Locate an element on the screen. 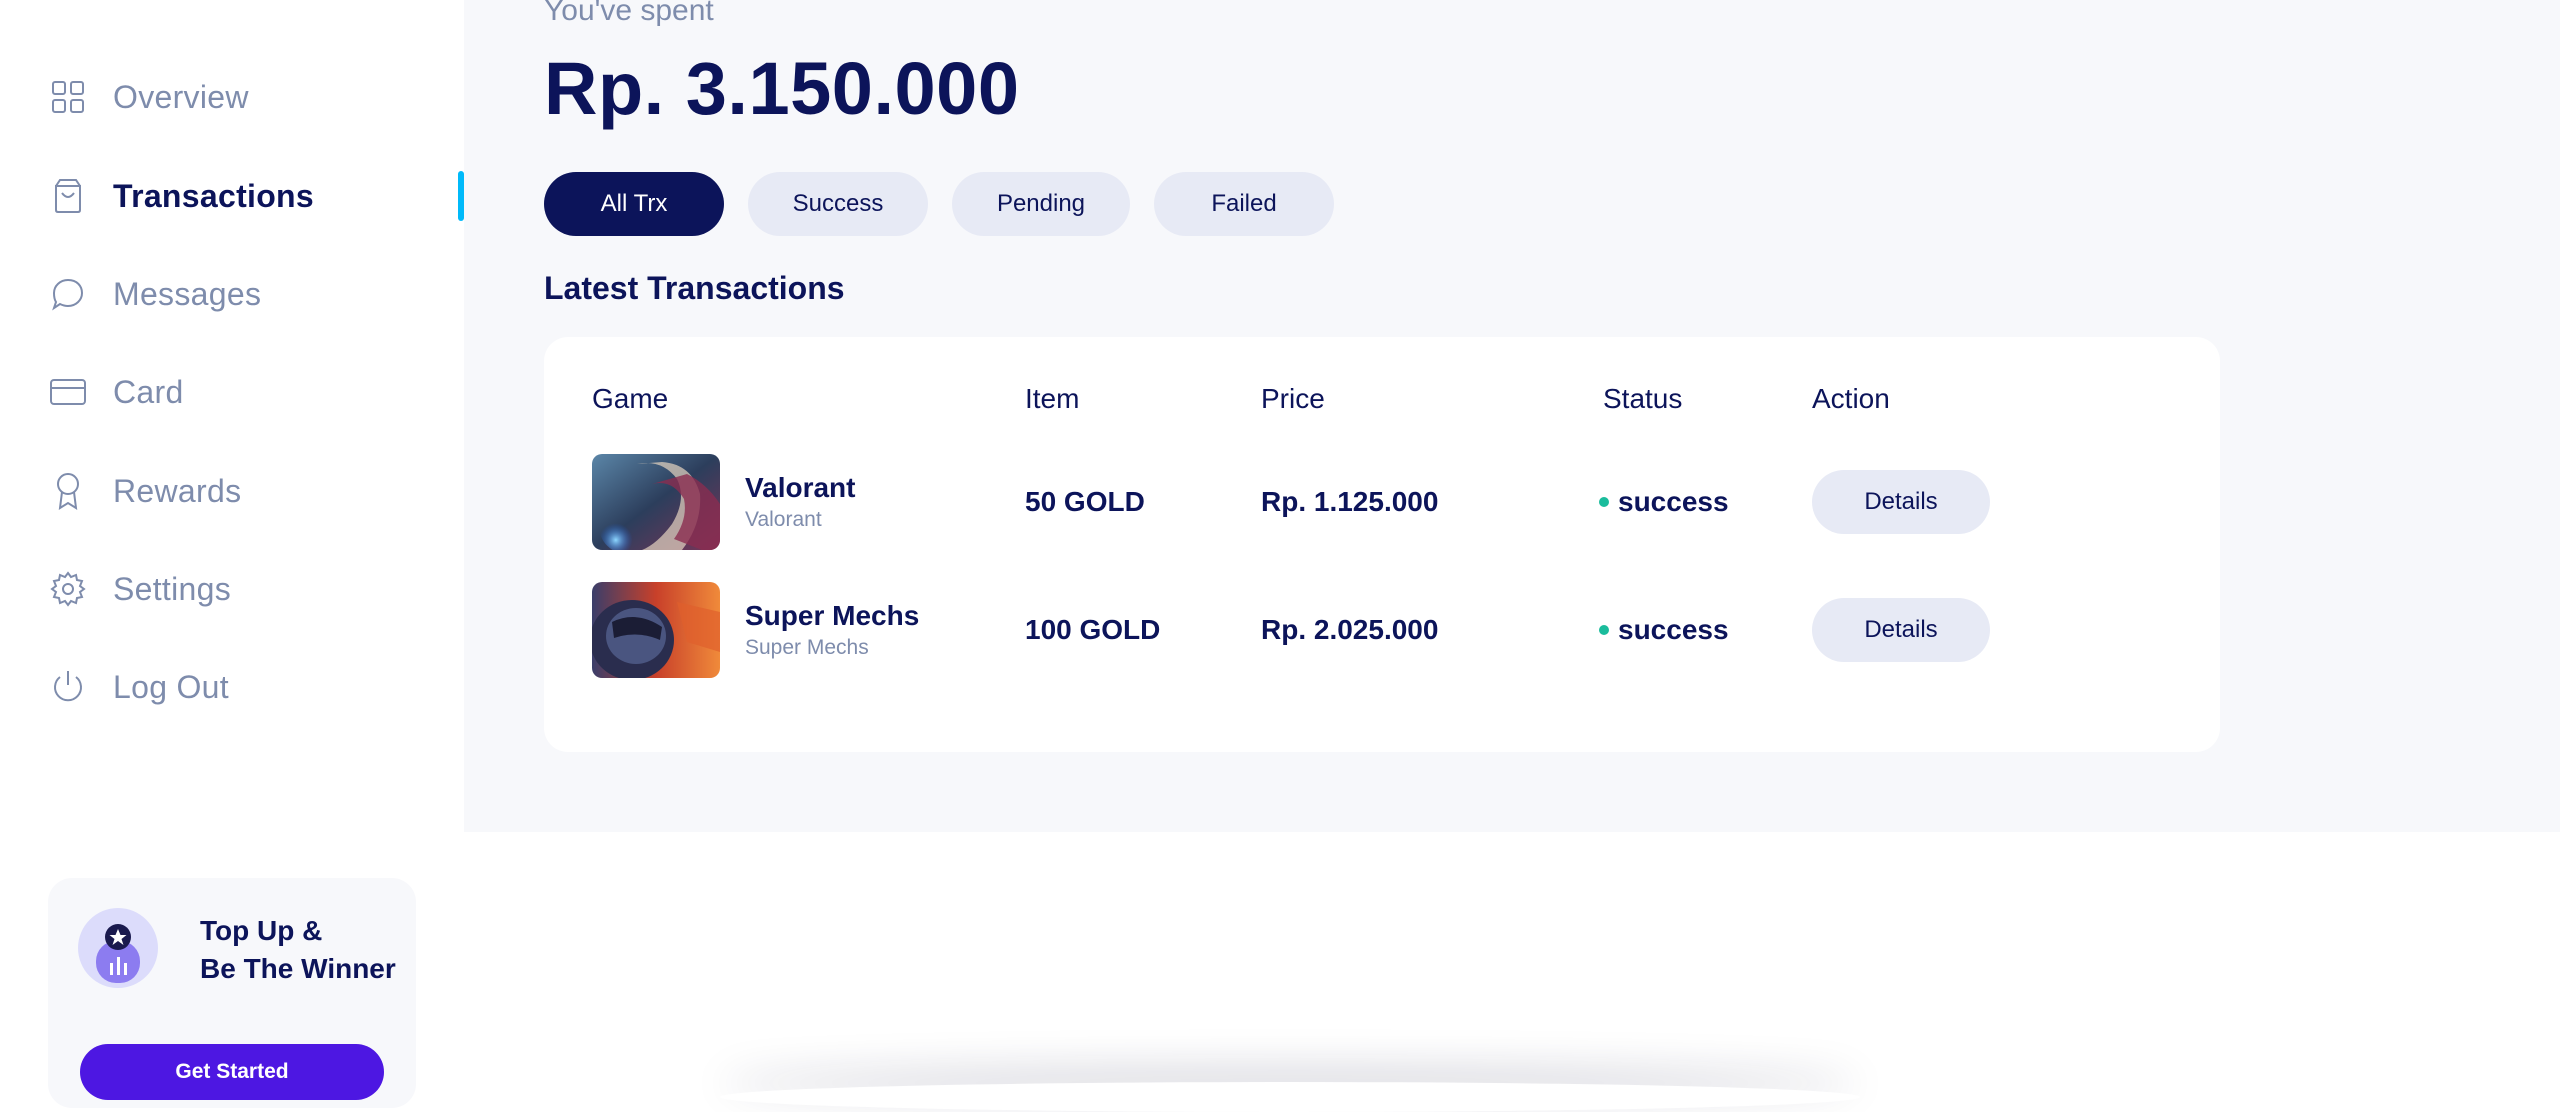  chat-icon is located at coordinates (68, 294).